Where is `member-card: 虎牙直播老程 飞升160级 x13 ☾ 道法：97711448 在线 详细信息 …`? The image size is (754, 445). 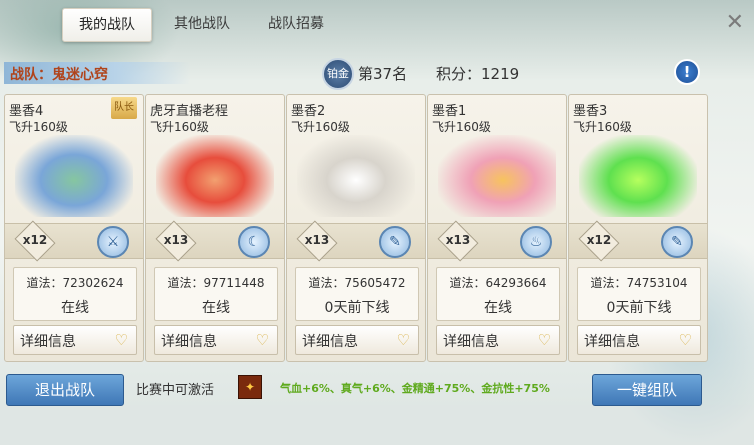
member-card: 虎牙直播老程 飞升160级 x13 ☾ 道法：97711448 在线 详细信息 … is located at coordinates (215, 228).